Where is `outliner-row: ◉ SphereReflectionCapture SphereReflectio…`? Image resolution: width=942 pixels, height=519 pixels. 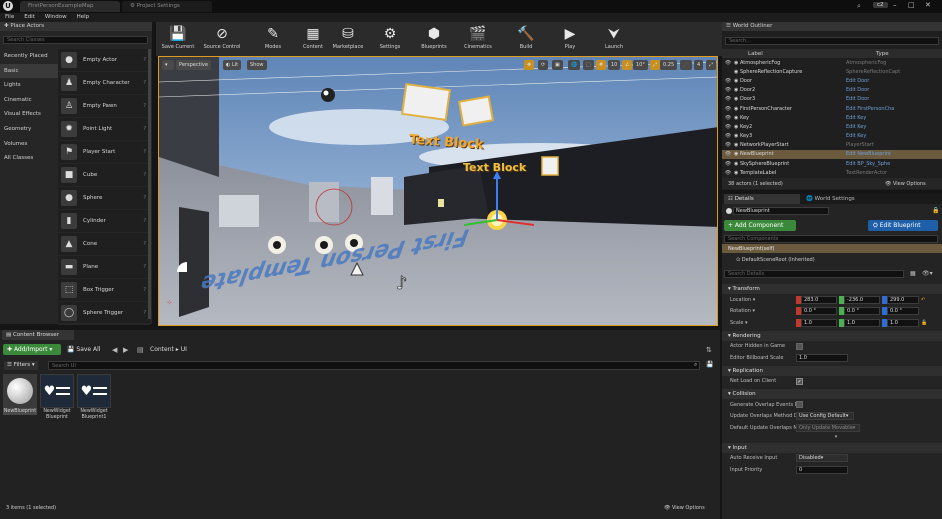 outliner-row: ◉ SphereReflectionCapture SphereReflectio… is located at coordinates (832, 71).